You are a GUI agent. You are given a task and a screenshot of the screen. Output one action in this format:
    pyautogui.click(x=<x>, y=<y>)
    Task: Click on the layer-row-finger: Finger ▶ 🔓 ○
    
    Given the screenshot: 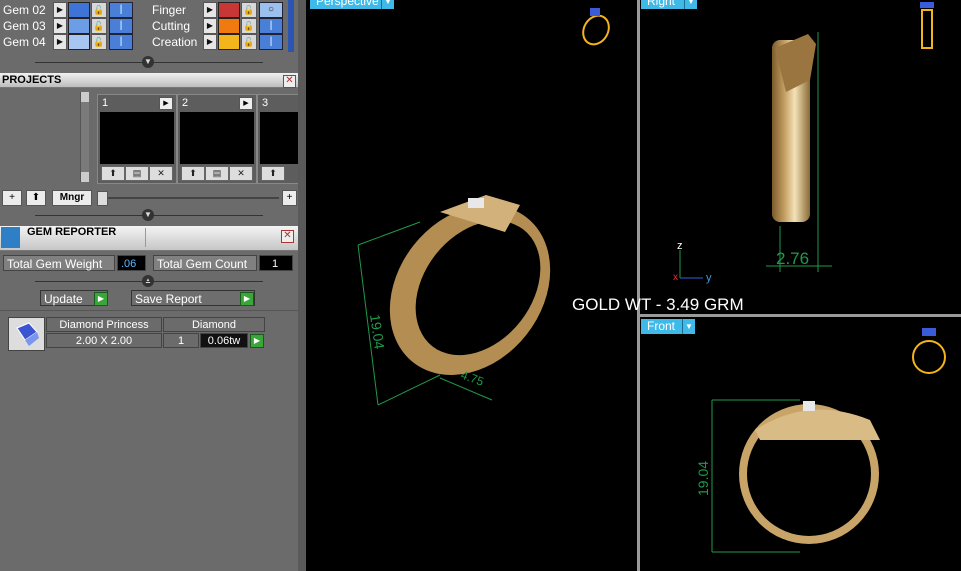 What is the action you would take?
    pyautogui.click(x=220, y=10)
    